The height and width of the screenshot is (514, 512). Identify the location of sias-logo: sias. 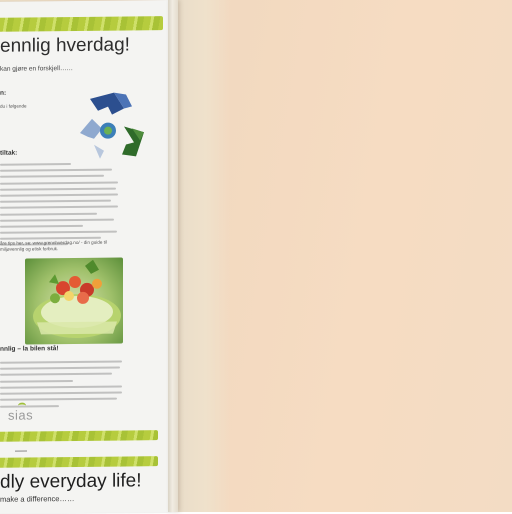
(21, 415).